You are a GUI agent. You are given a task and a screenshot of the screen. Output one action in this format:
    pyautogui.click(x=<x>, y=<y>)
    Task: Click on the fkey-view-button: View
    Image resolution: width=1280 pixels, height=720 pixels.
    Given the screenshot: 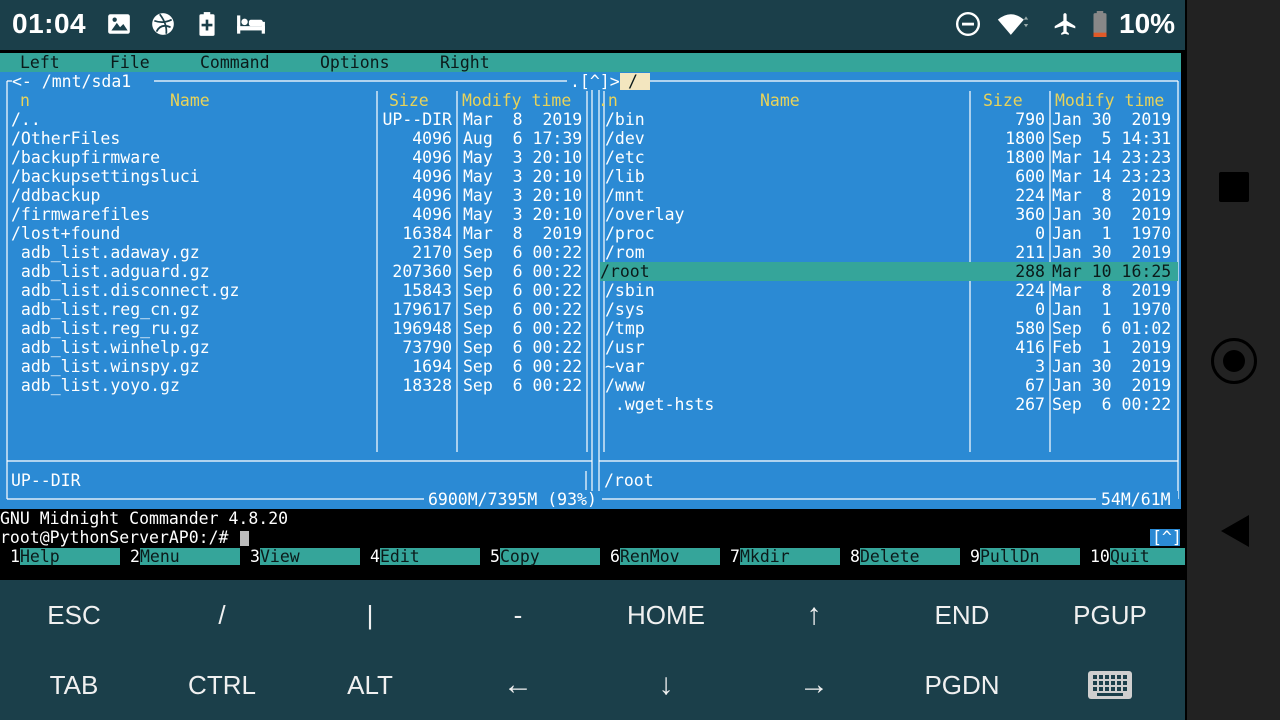 What is the action you would take?
    pyautogui.click(x=280, y=556)
    